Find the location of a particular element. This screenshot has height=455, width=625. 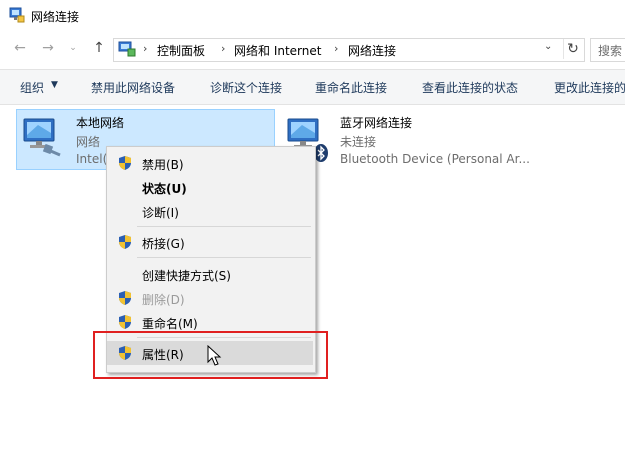

disable-device-button: 禁用此网络设备 is located at coordinates (133, 87).